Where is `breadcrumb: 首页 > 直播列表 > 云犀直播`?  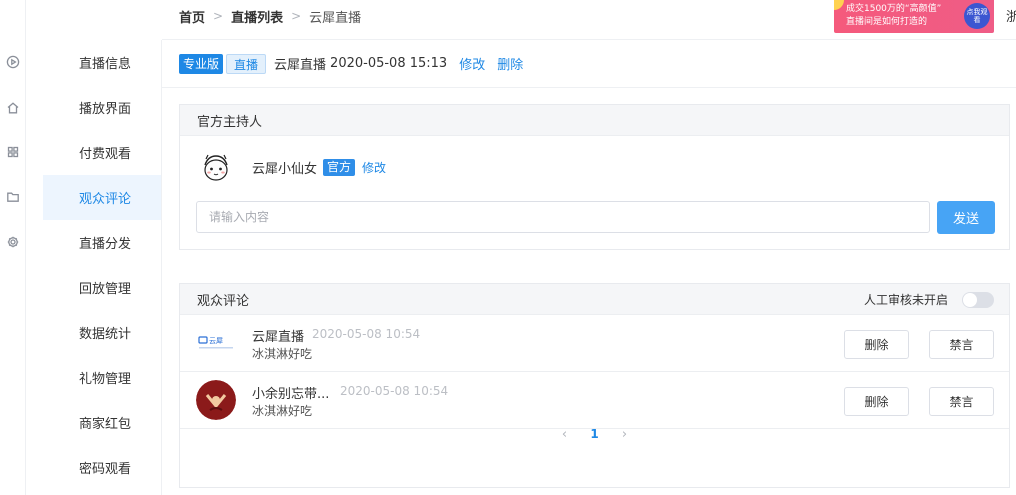
breadcrumb: 首页 > 直播列表 > 云犀直播 is located at coordinates (270, 16).